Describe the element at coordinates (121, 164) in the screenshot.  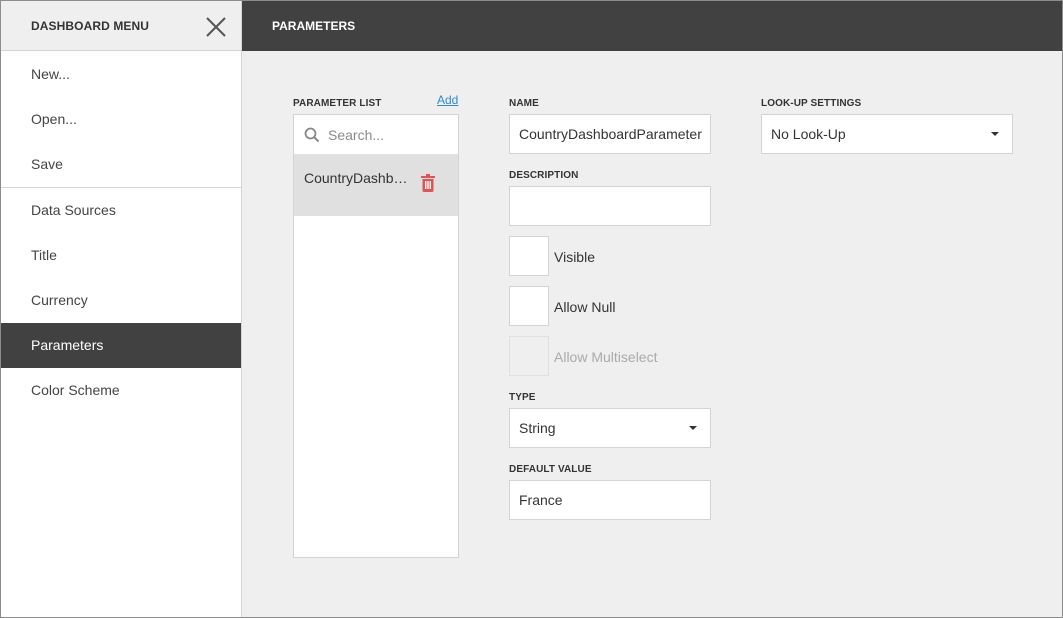
I see `menu-item-save: Save` at that location.